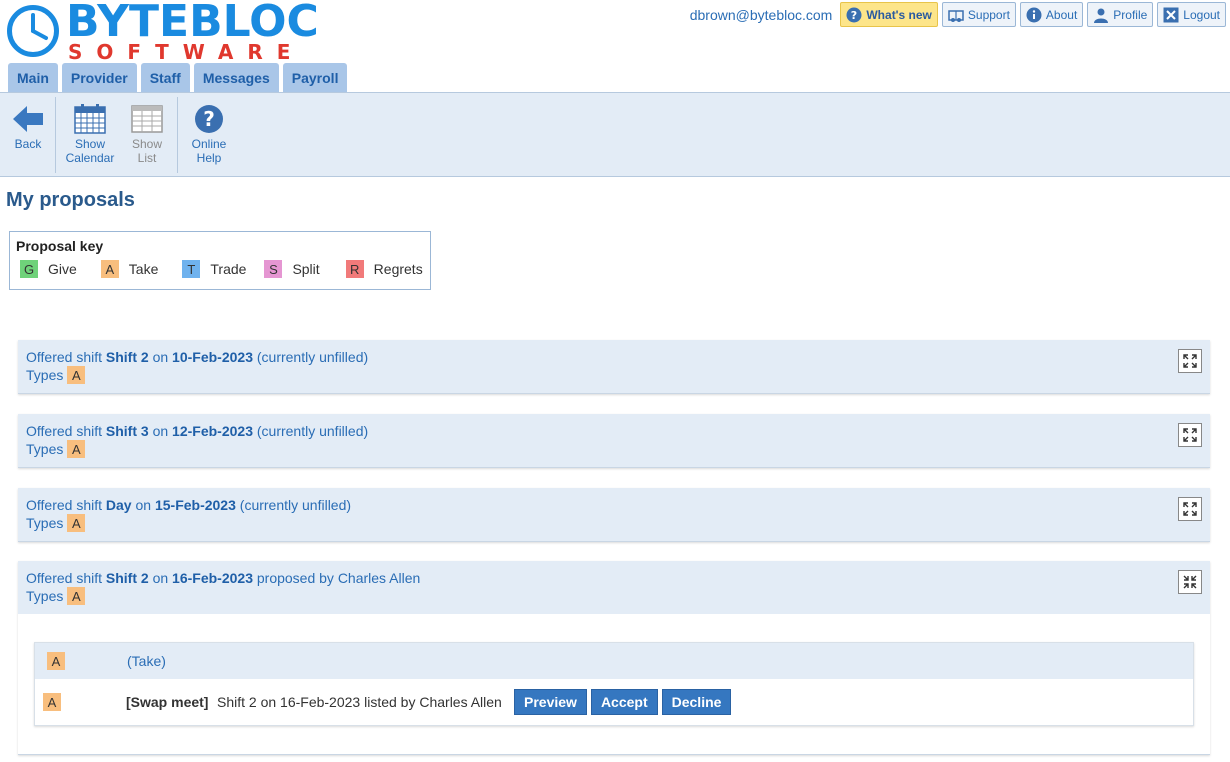  I want to click on show-list-button: Show List, so click(147, 133).